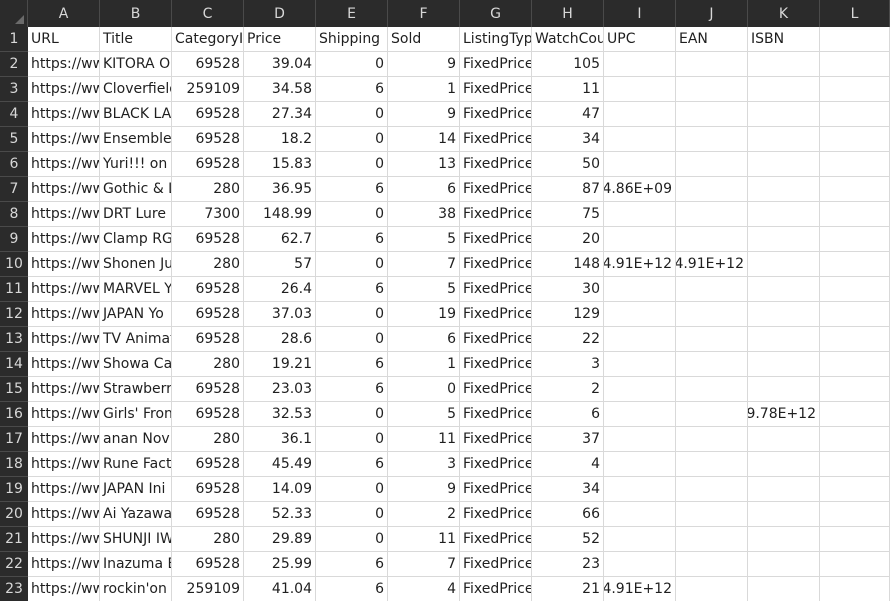 Image resolution: width=891 pixels, height=601 pixels. I want to click on cell-f: 1, so click(424, 364).